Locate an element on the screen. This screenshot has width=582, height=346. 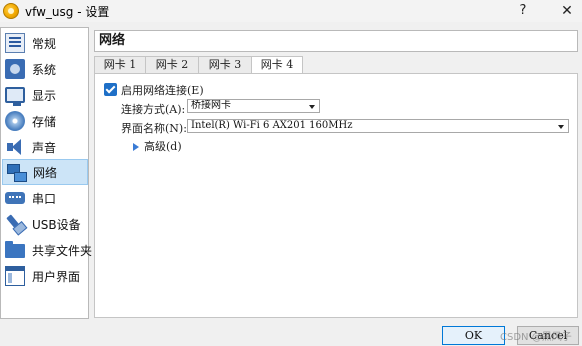
ok-button: OK is located at coordinates (473, 335).